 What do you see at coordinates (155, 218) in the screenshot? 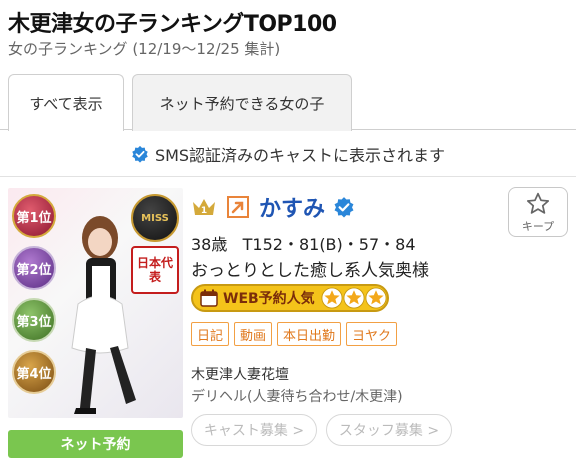
I see `miss-award-badge: MISS` at bounding box center [155, 218].